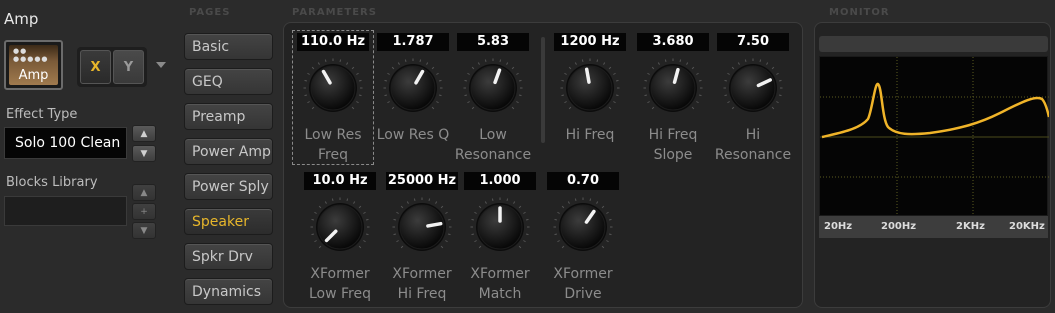  Describe the element at coordinates (753, 135) in the screenshot. I see `hi-resonance-label: Hi` at that location.